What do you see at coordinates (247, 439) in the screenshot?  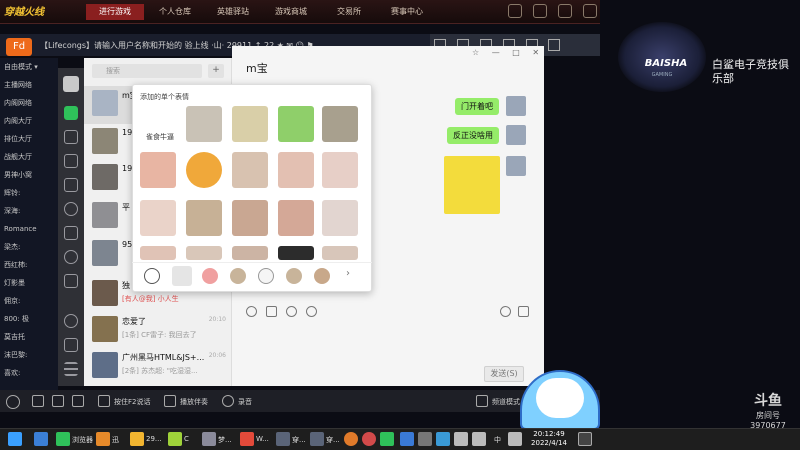 I see `chrome-icon` at bounding box center [247, 439].